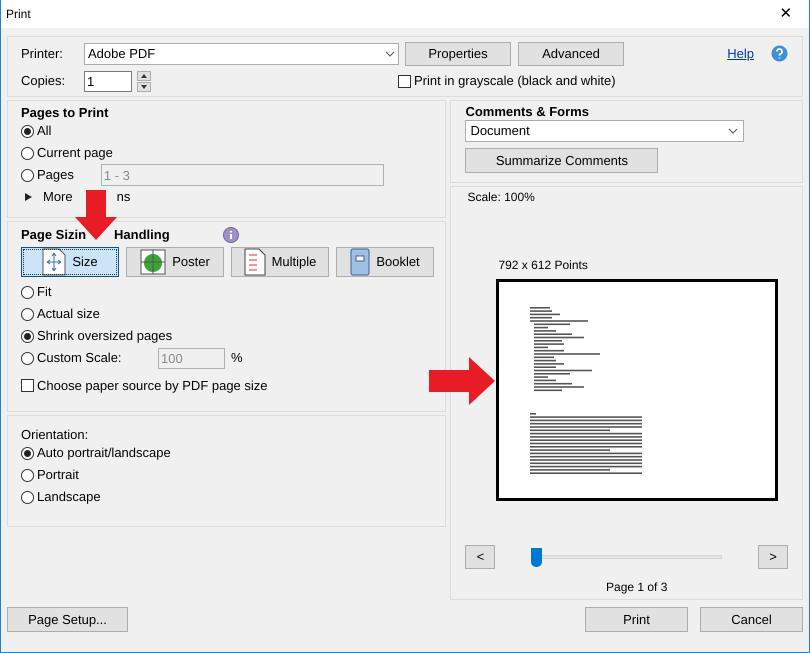 This screenshot has height=653, width=810. I want to click on copies-field: 1, so click(108, 81).